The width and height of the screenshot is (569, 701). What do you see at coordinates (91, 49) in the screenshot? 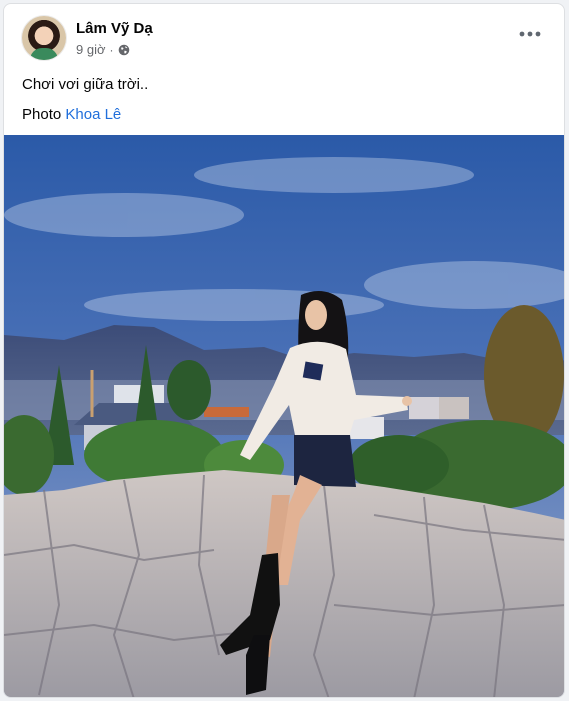
I see `post-time: 9 giờ` at bounding box center [91, 49].